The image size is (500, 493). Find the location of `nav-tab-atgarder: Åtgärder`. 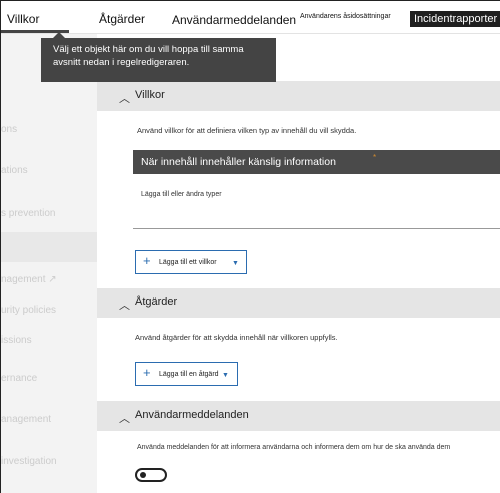

nav-tab-atgarder: Åtgärder is located at coordinates (122, 19).